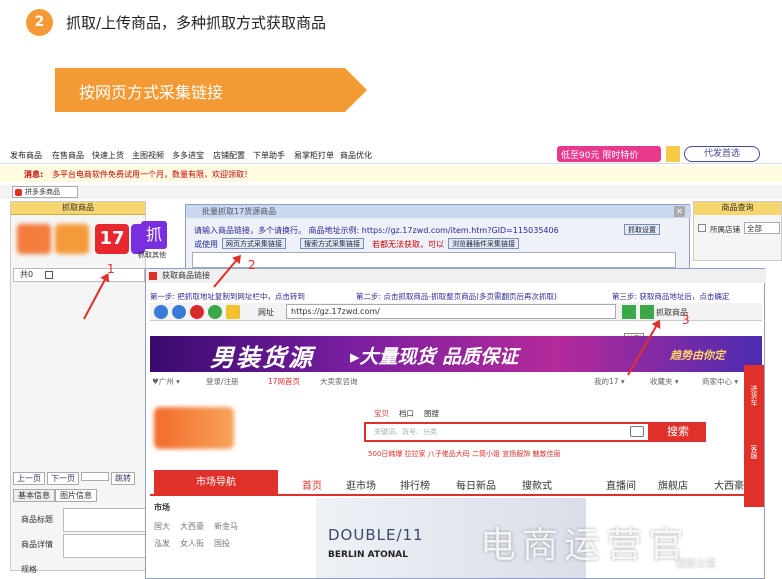 This screenshot has height=579, width=782. I want to click on tab-basic-info: 基本信息, so click(34, 495).